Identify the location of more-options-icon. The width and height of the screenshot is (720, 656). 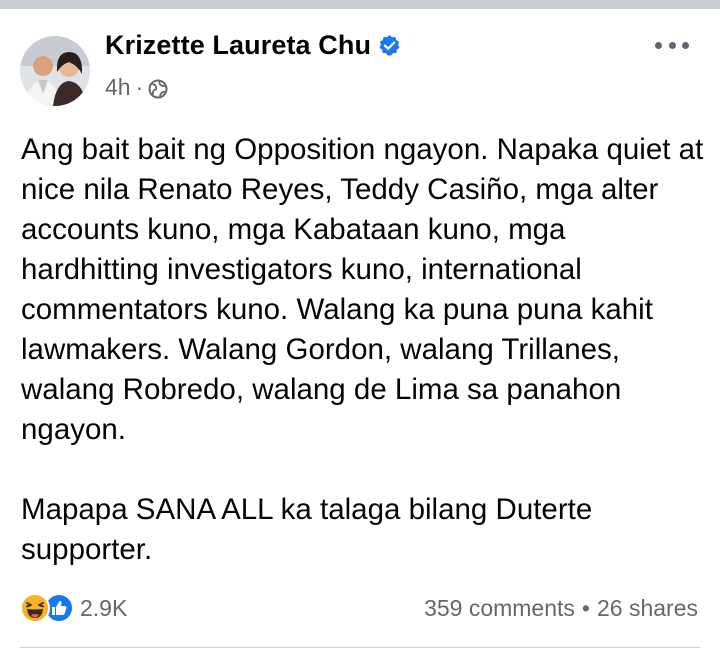
(672, 45).